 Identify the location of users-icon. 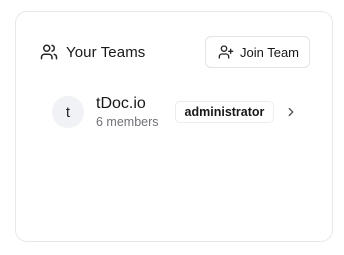
(49, 52).